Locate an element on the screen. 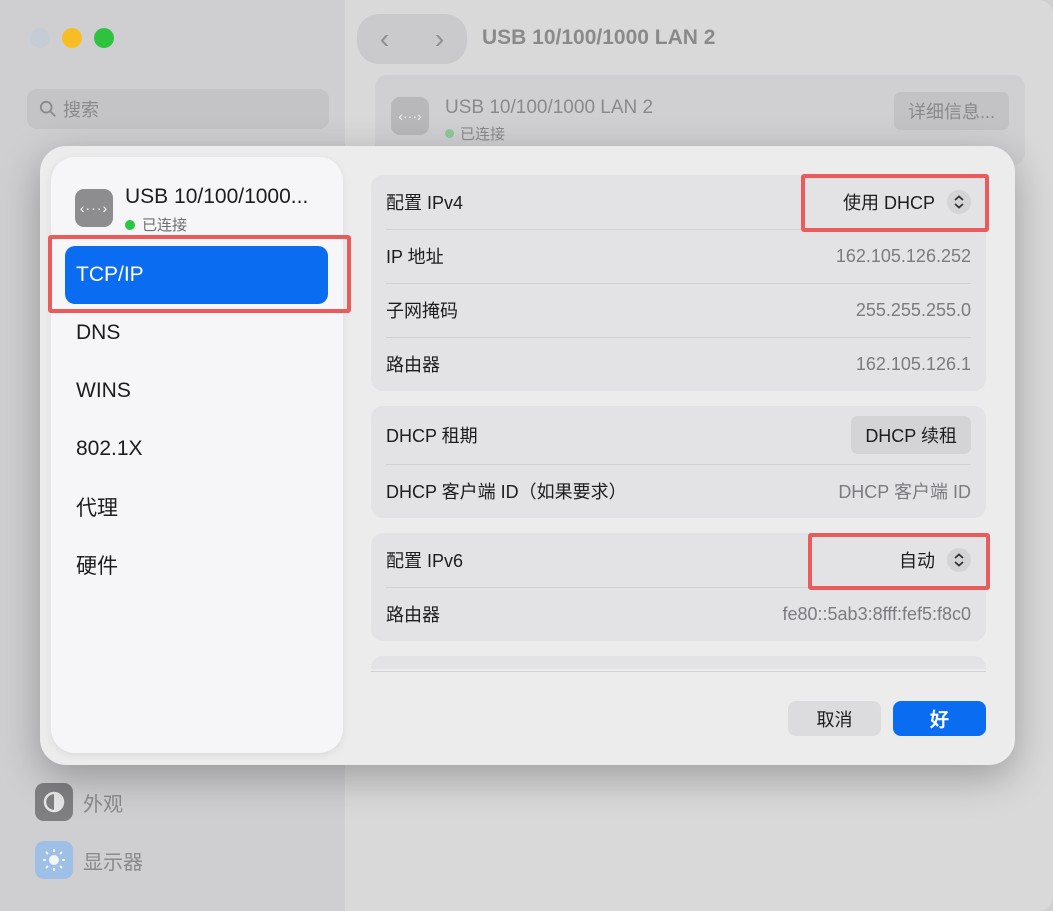 This screenshot has height=911, width=1053. ipv6-router-row: 路由器 fe80::5ab3:8fff:fef5:f8c0 is located at coordinates (678, 614).